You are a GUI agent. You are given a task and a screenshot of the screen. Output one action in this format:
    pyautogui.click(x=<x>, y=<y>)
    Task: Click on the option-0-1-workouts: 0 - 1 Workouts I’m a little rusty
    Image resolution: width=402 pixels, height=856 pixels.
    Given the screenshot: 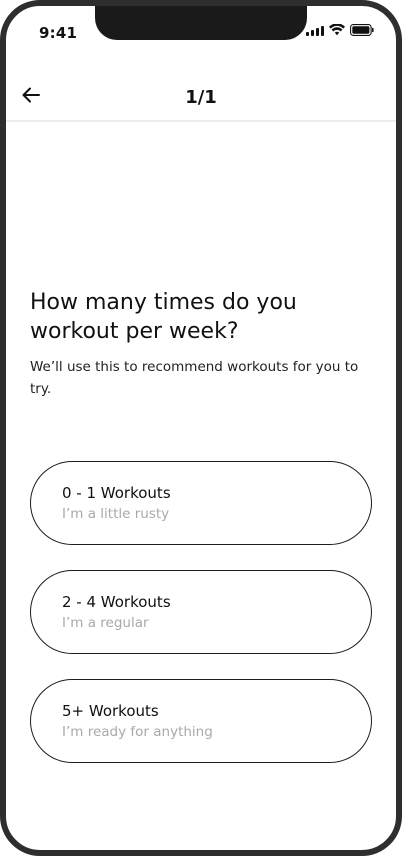 What is the action you would take?
    pyautogui.click(x=201, y=503)
    